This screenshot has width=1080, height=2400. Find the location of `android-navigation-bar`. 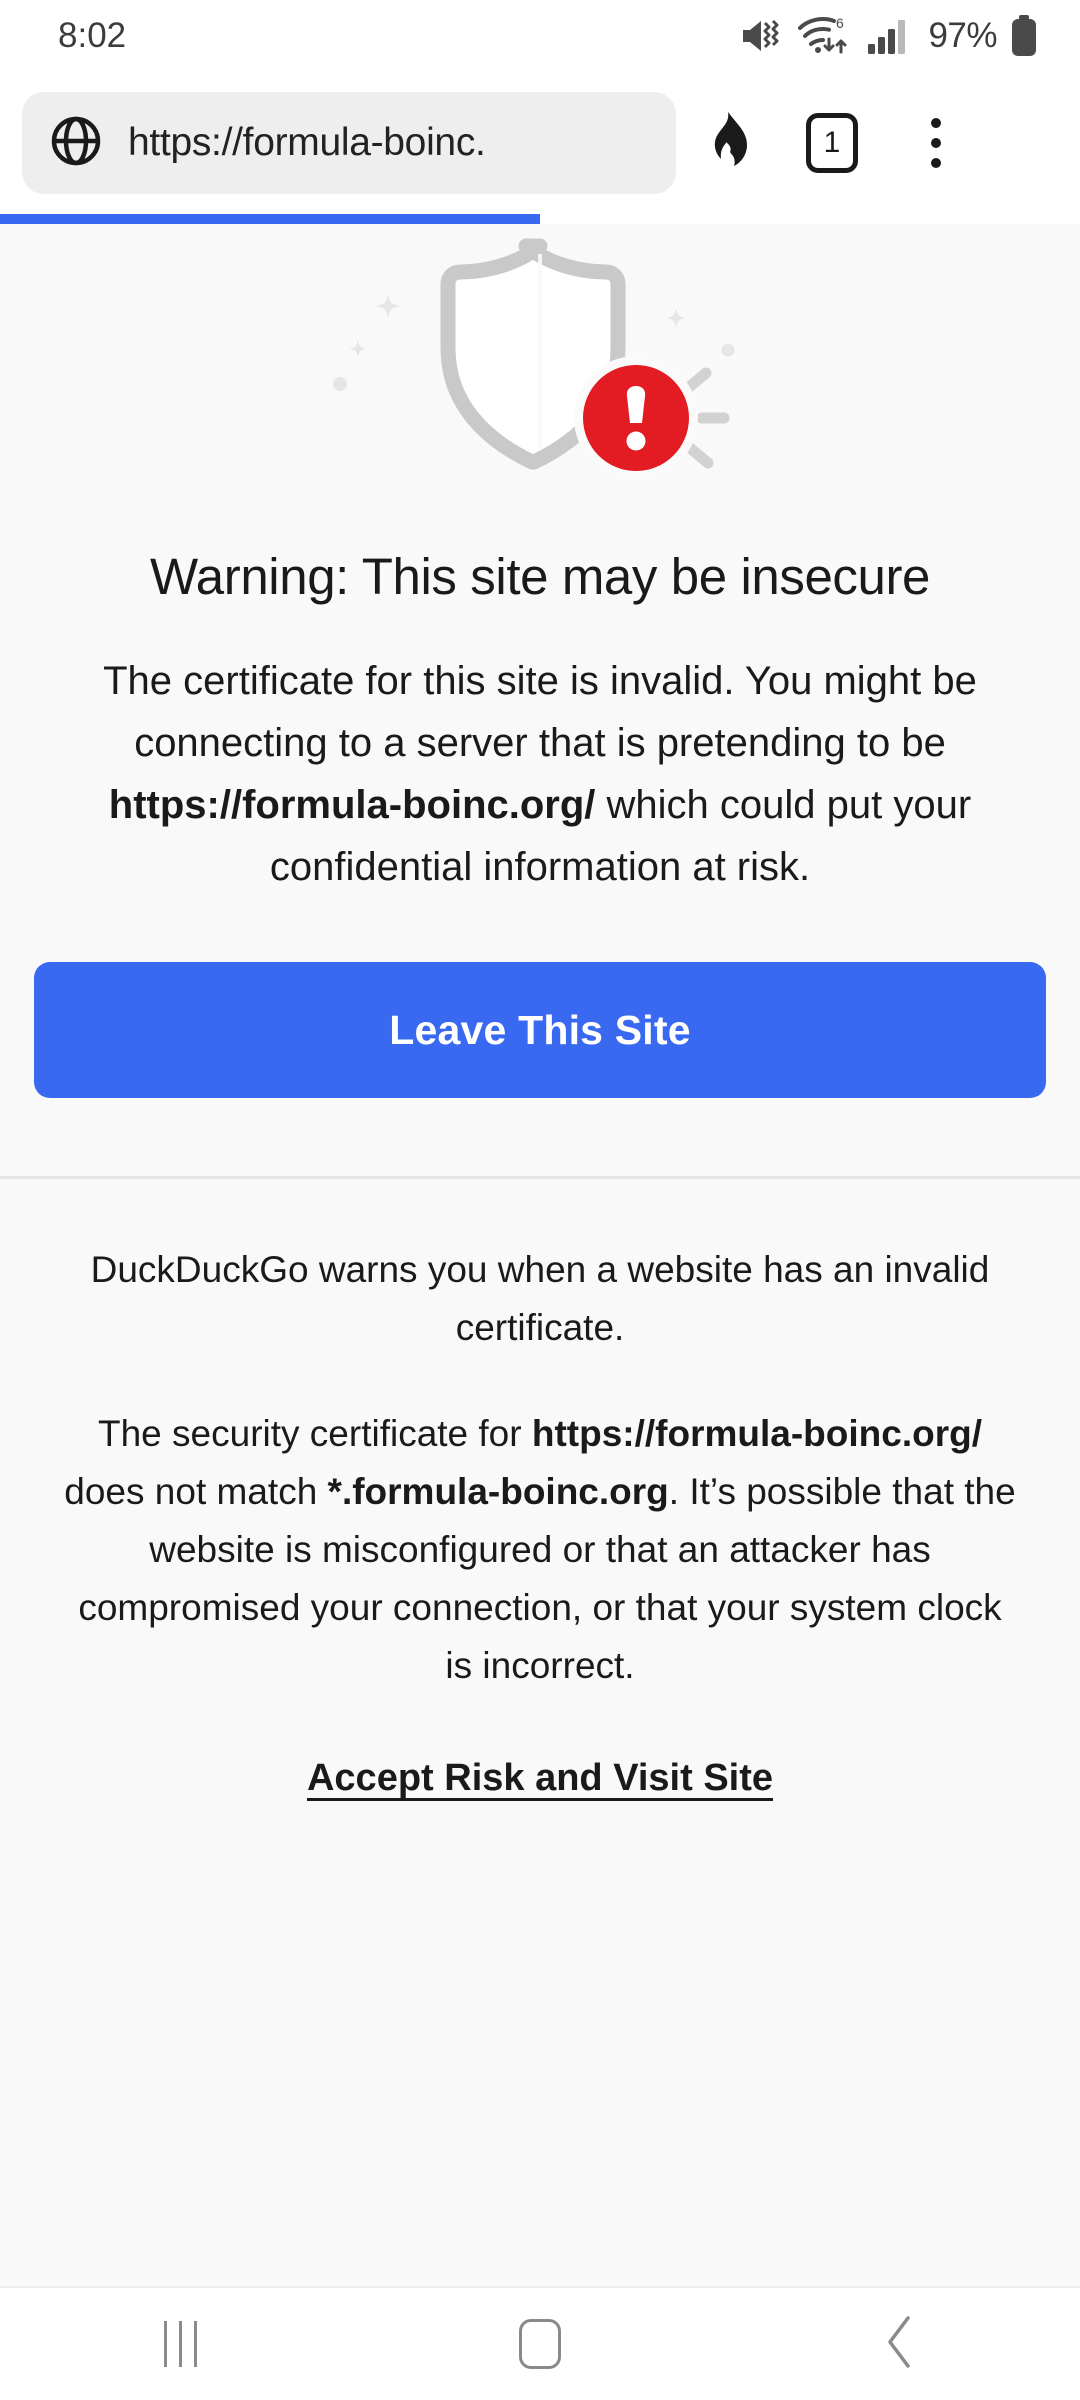

android-navigation-bar is located at coordinates (540, 2343).